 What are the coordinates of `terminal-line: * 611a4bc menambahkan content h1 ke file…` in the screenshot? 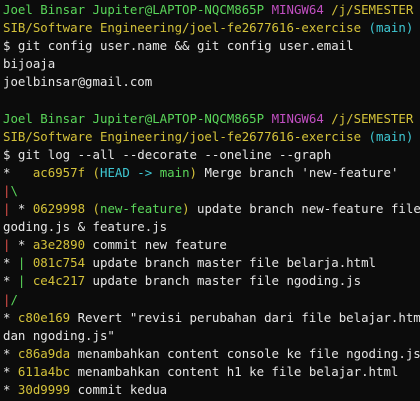 It's located at (209, 372).